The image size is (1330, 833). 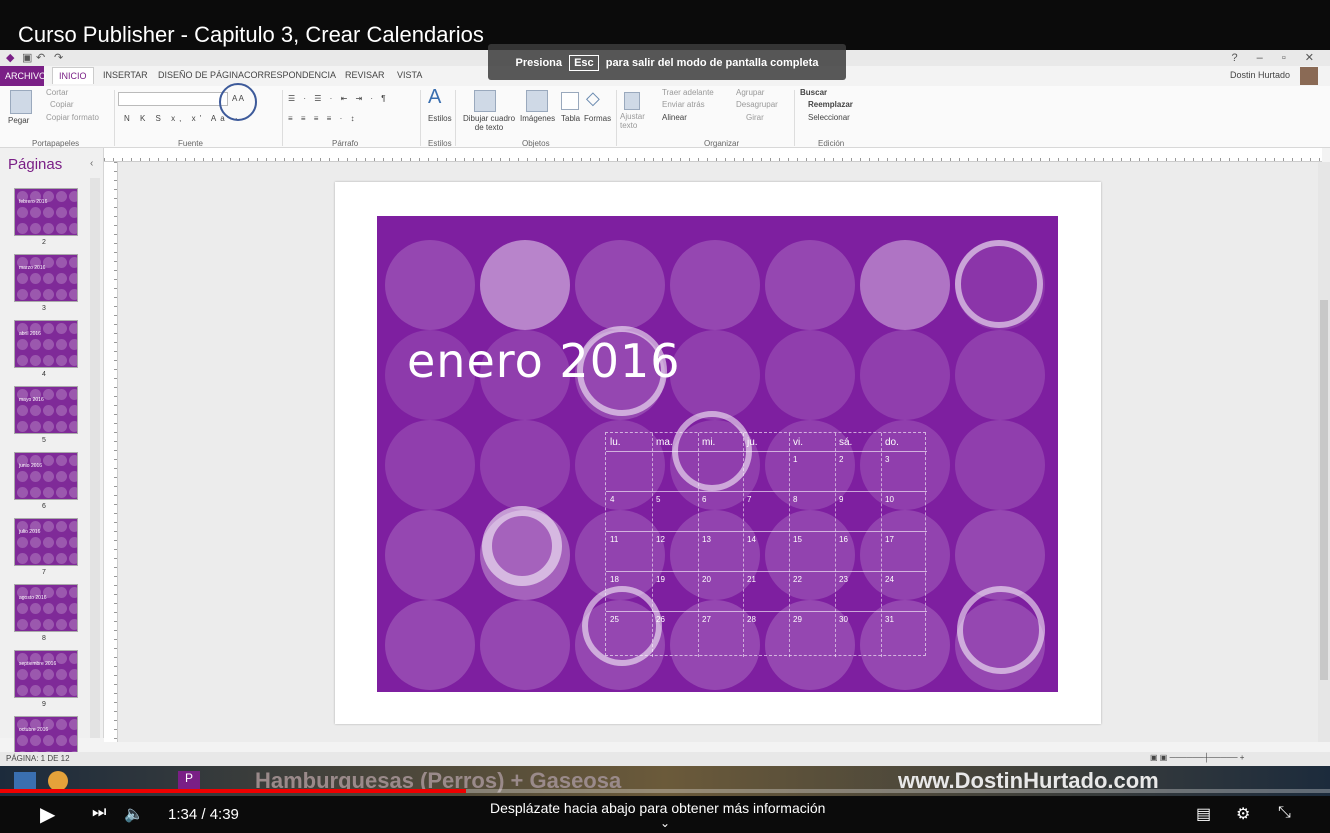 What do you see at coordinates (322, 118) in the screenshot?
I see `align-buttons: ≡ ≡ ≡ ≡ · ↕` at bounding box center [322, 118].